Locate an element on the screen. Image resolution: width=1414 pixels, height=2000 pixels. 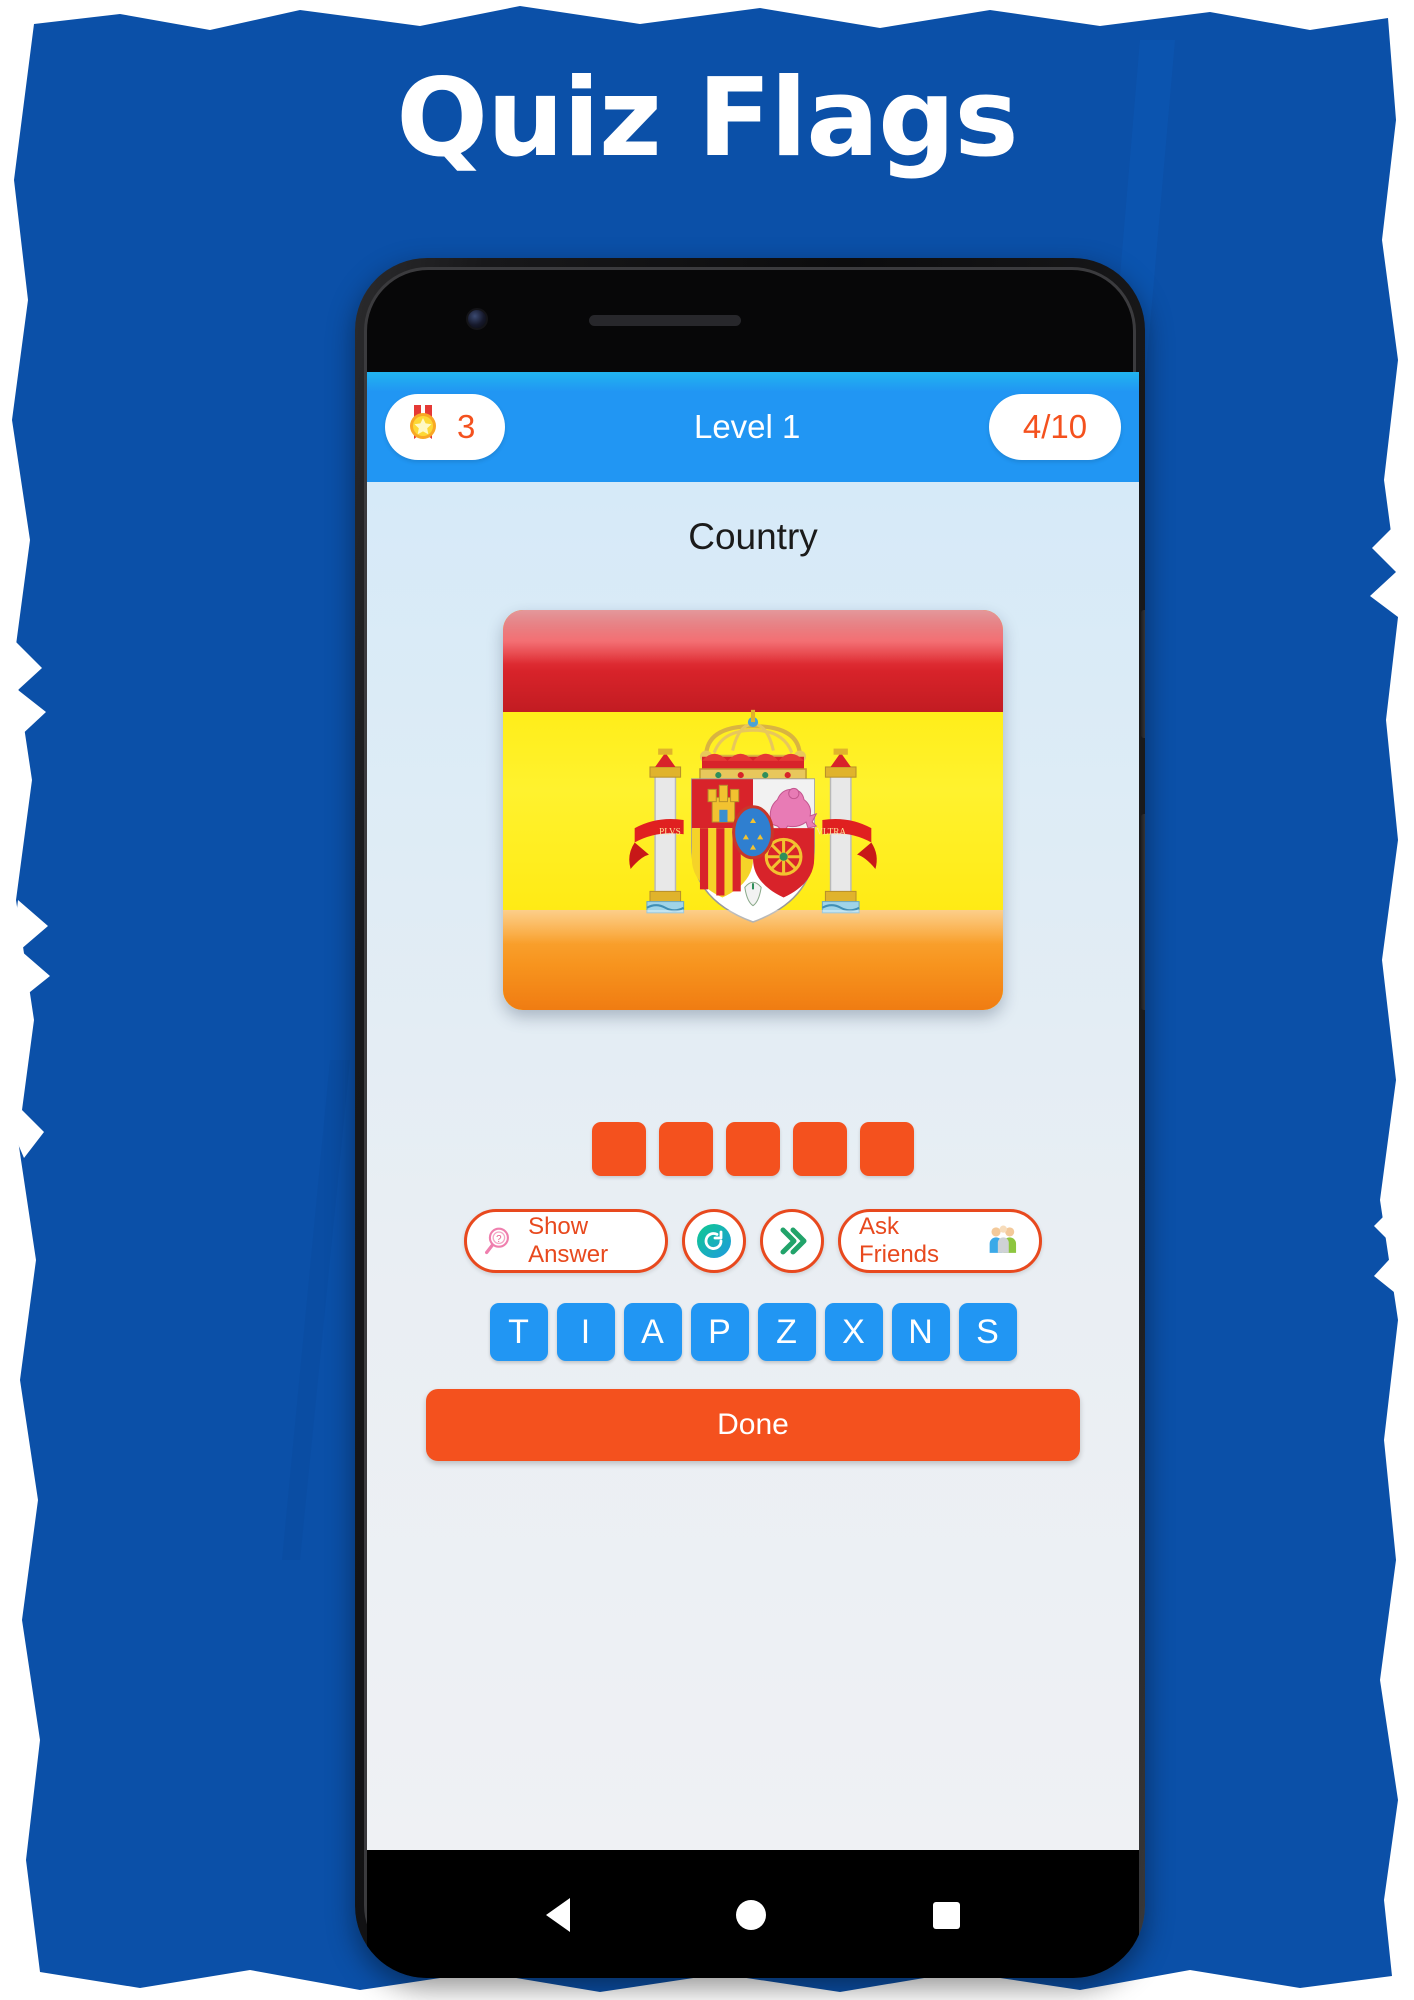
app-header: 3 Level 1 4/10 is located at coordinates (753, 427).